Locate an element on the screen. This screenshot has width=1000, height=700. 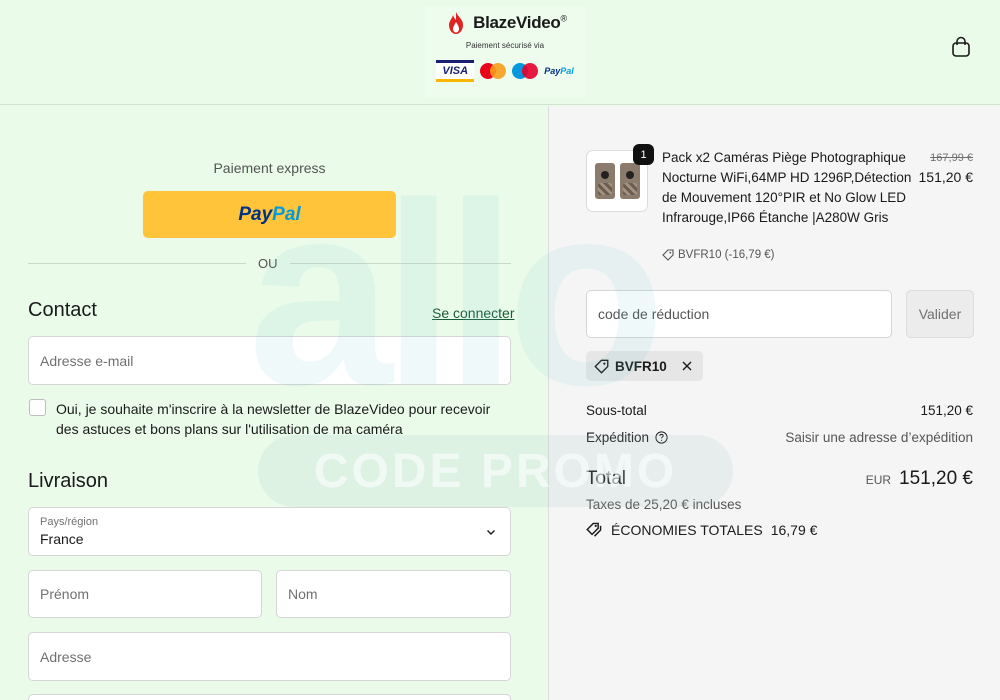
address-field: Adresse is located at coordinates (269, 656).